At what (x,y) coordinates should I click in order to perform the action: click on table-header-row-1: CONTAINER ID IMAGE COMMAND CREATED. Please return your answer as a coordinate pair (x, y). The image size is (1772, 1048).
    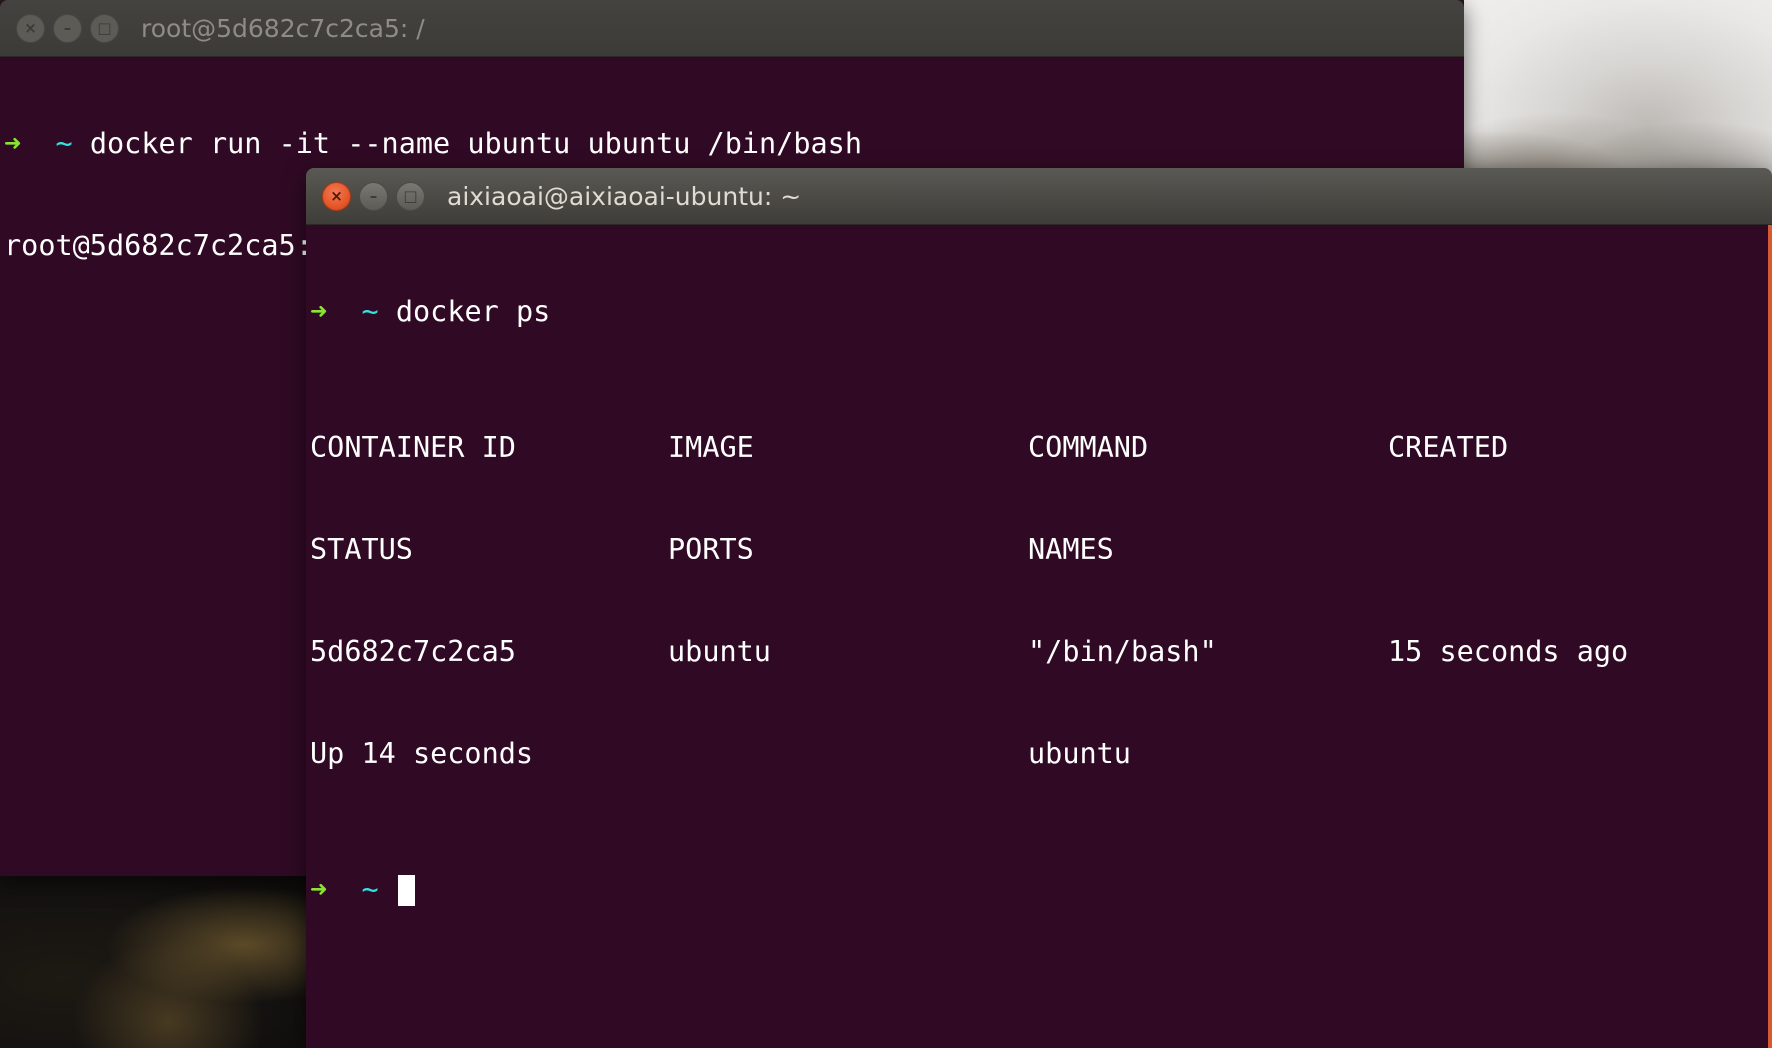
    Looking at the image, I should click on (1041, 448).